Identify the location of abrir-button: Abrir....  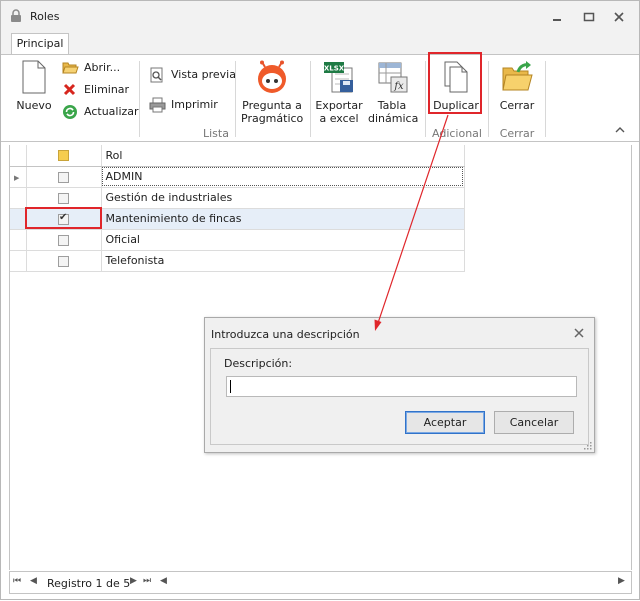
(91, 68).